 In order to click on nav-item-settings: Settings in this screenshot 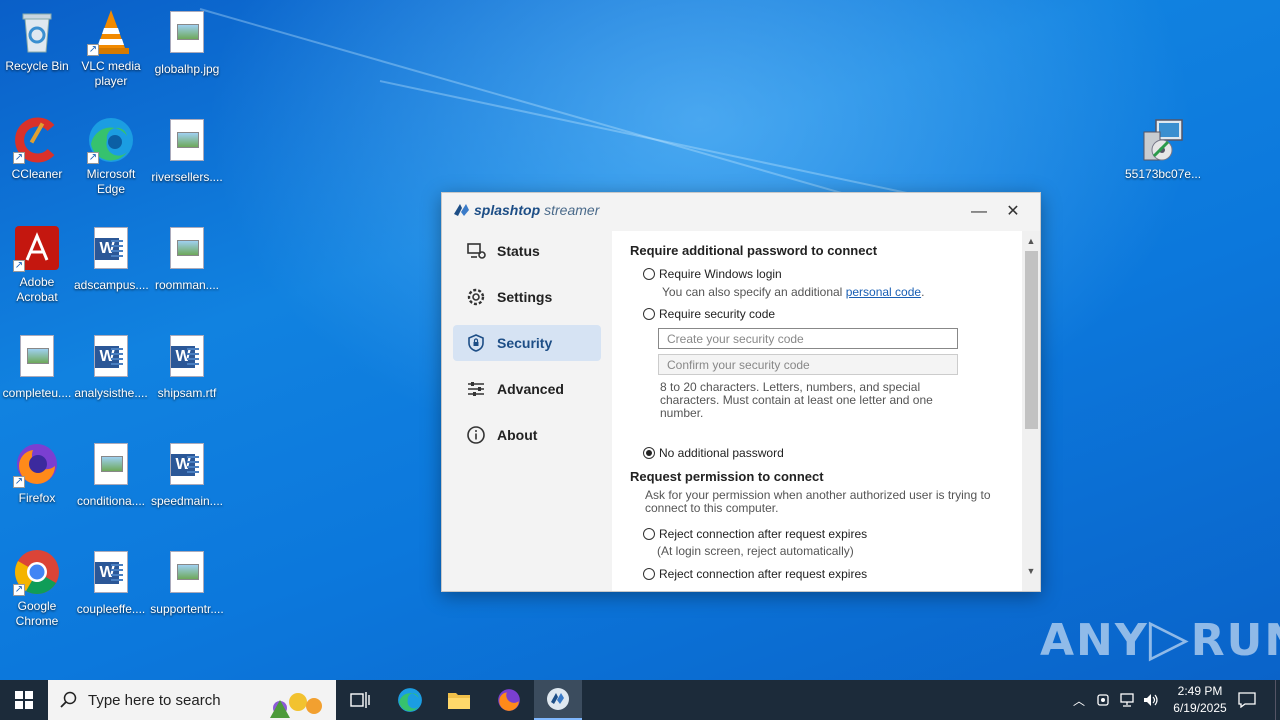, I will do `click(527, 297)`.